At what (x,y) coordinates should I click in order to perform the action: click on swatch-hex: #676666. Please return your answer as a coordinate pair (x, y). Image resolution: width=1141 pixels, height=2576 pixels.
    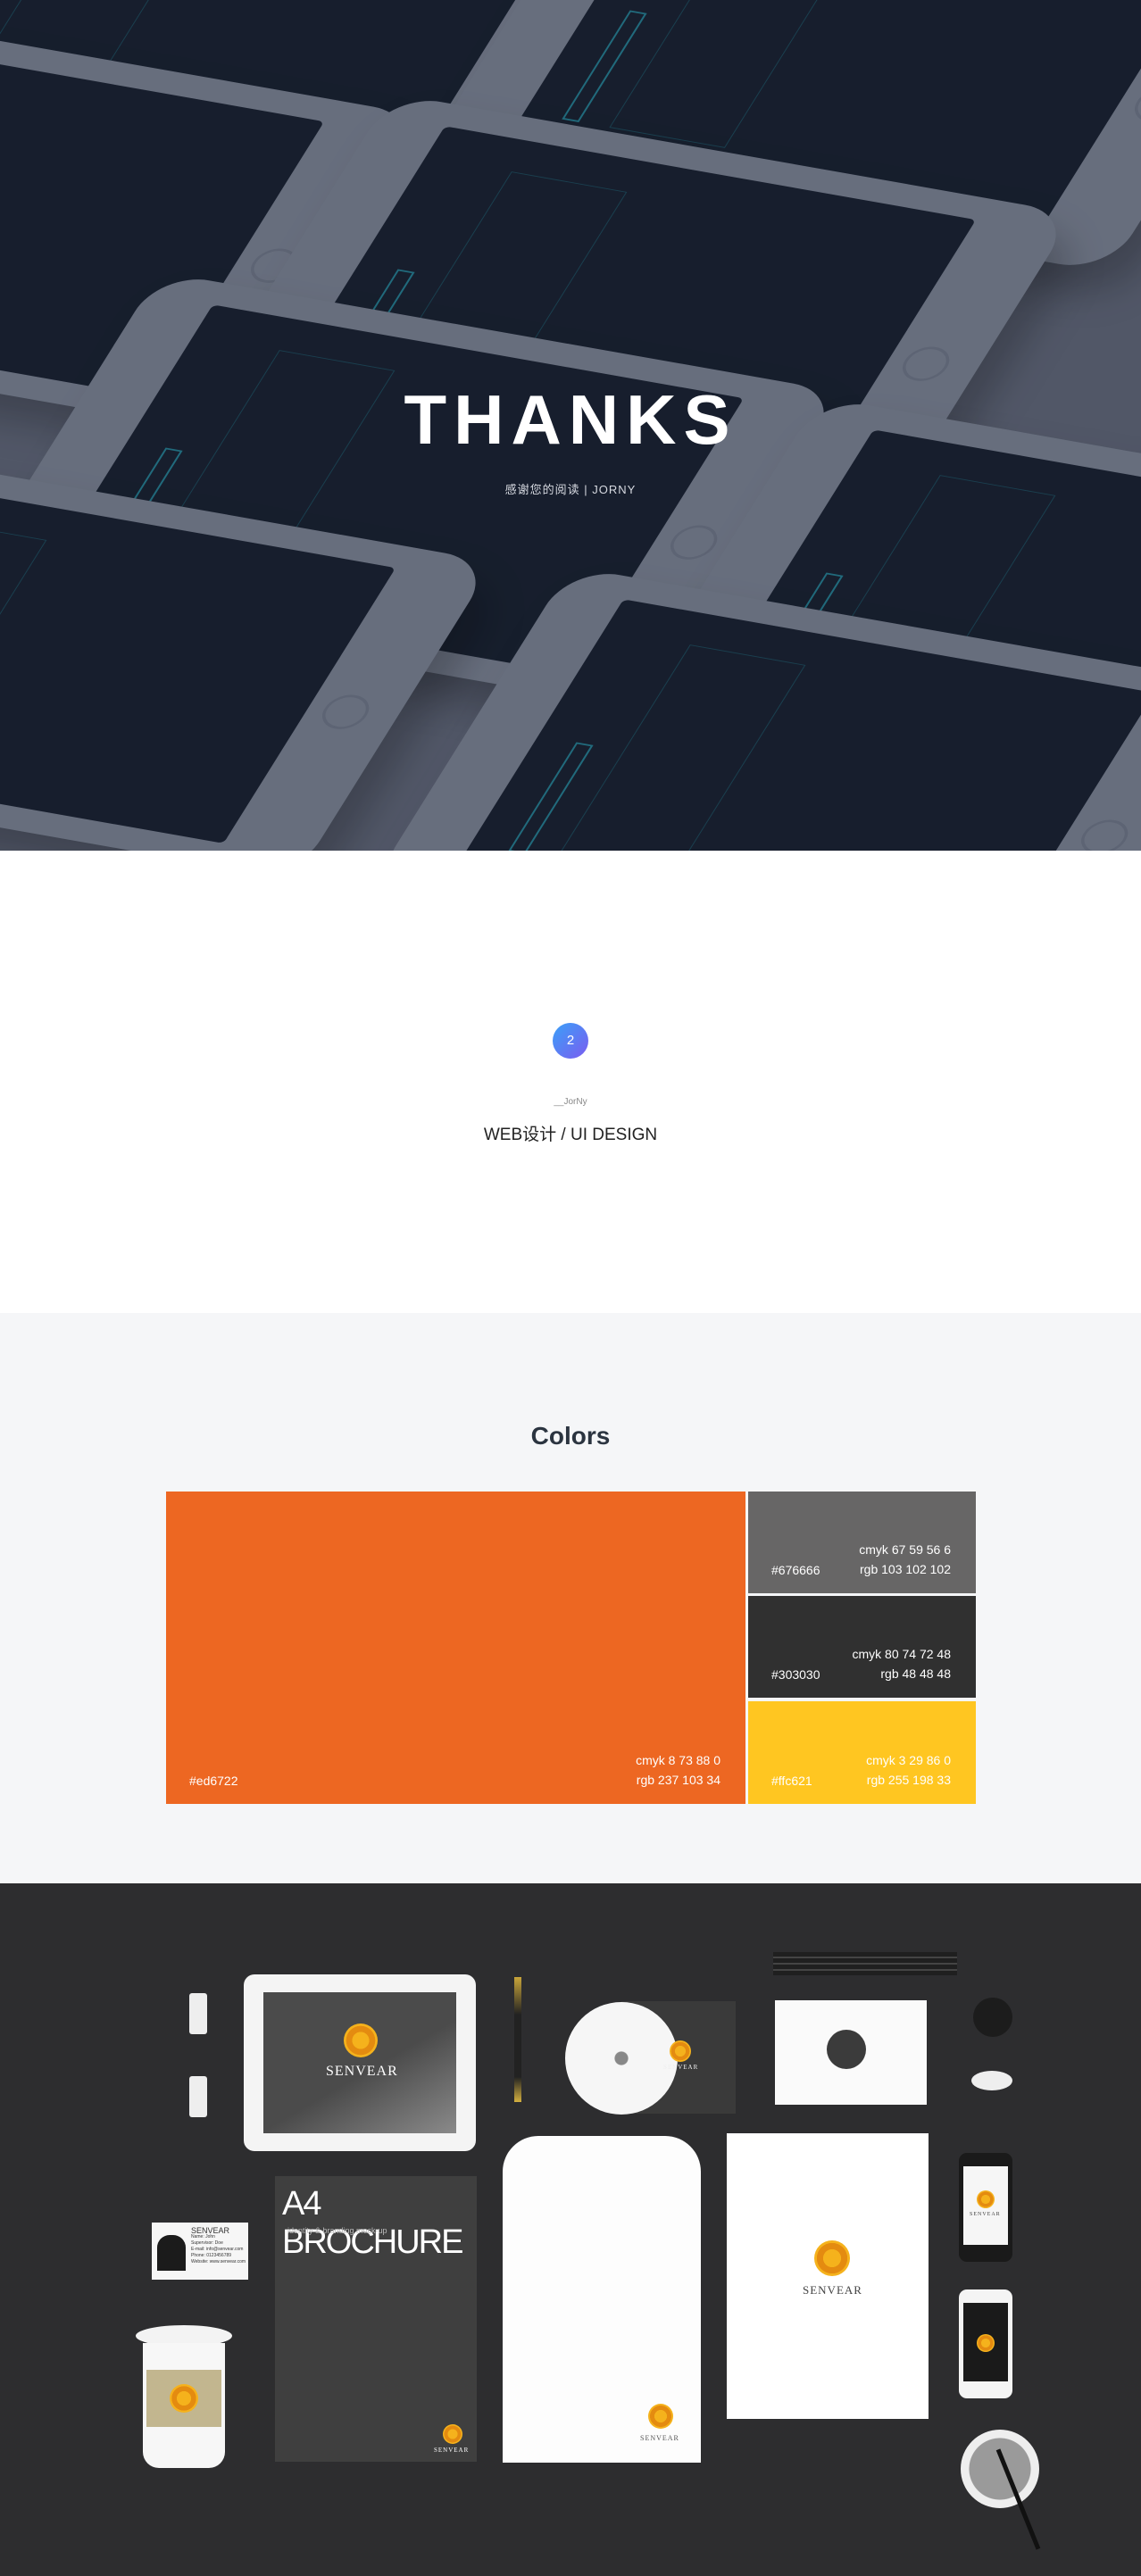
    Looking at the image, I should click on (795, 1570).